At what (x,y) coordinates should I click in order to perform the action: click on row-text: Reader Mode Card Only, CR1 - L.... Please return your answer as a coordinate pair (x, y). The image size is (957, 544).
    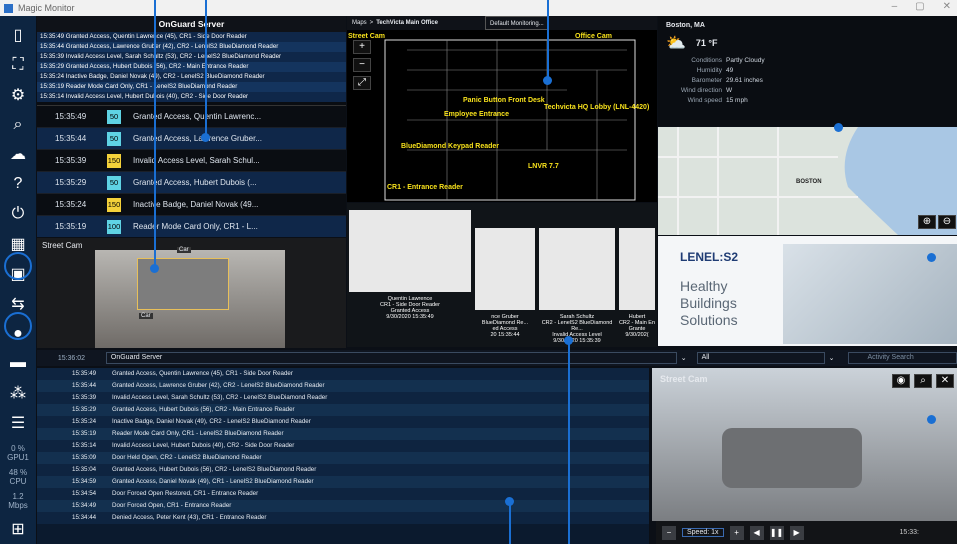
    Looking at the image, I should click on (195, 226).